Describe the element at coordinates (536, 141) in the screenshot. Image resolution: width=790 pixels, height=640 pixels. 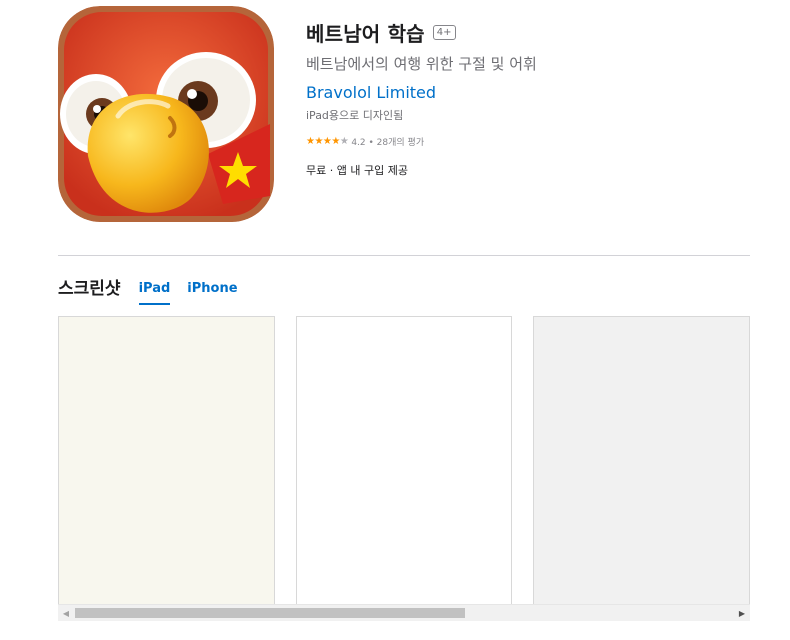
I see `rating-row: ★★★★★ 4.2 • 28개의 평가` at that location.